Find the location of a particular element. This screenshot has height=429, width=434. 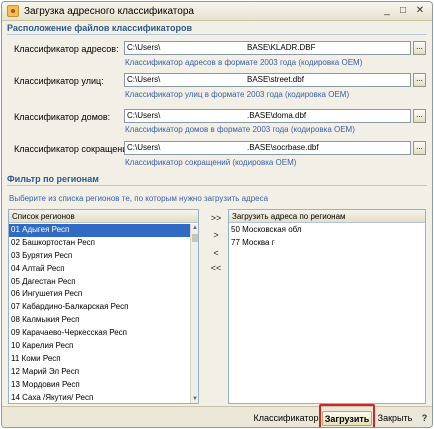

regions-scrollbar: ▲ ▼ is located at coordinates (194, 313).